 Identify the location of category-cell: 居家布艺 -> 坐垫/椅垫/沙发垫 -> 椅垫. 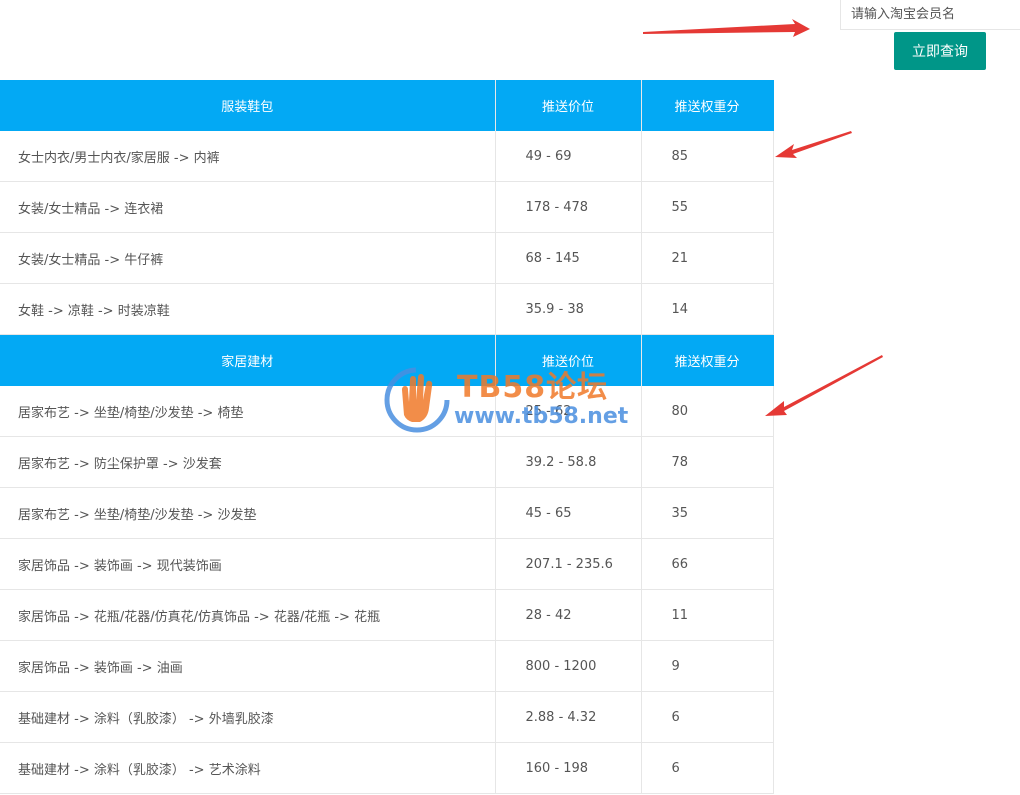
(248, 411).